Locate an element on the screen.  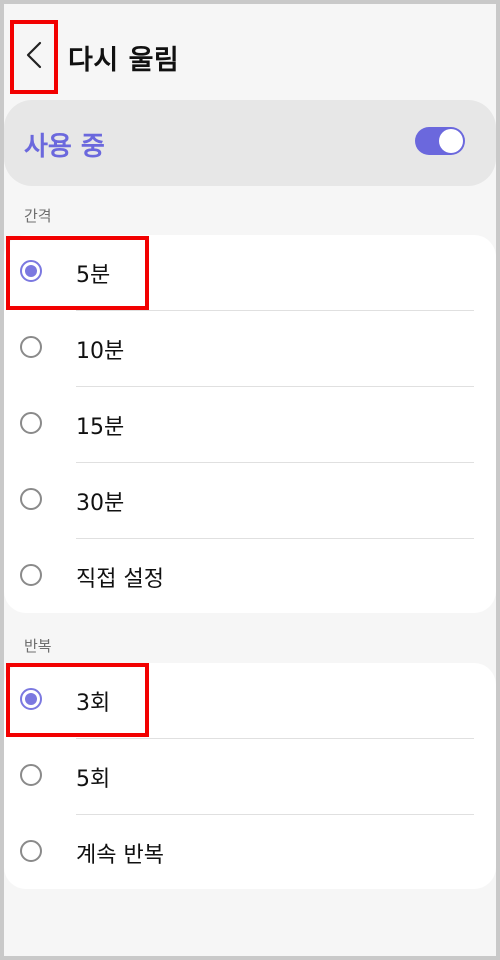
option-label: 3회 is located at coordinates (93, 703).